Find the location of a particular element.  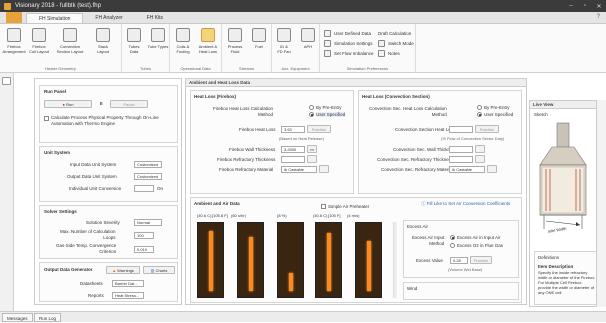

fuel-button: Fuel is located at coordinates (259, 38).